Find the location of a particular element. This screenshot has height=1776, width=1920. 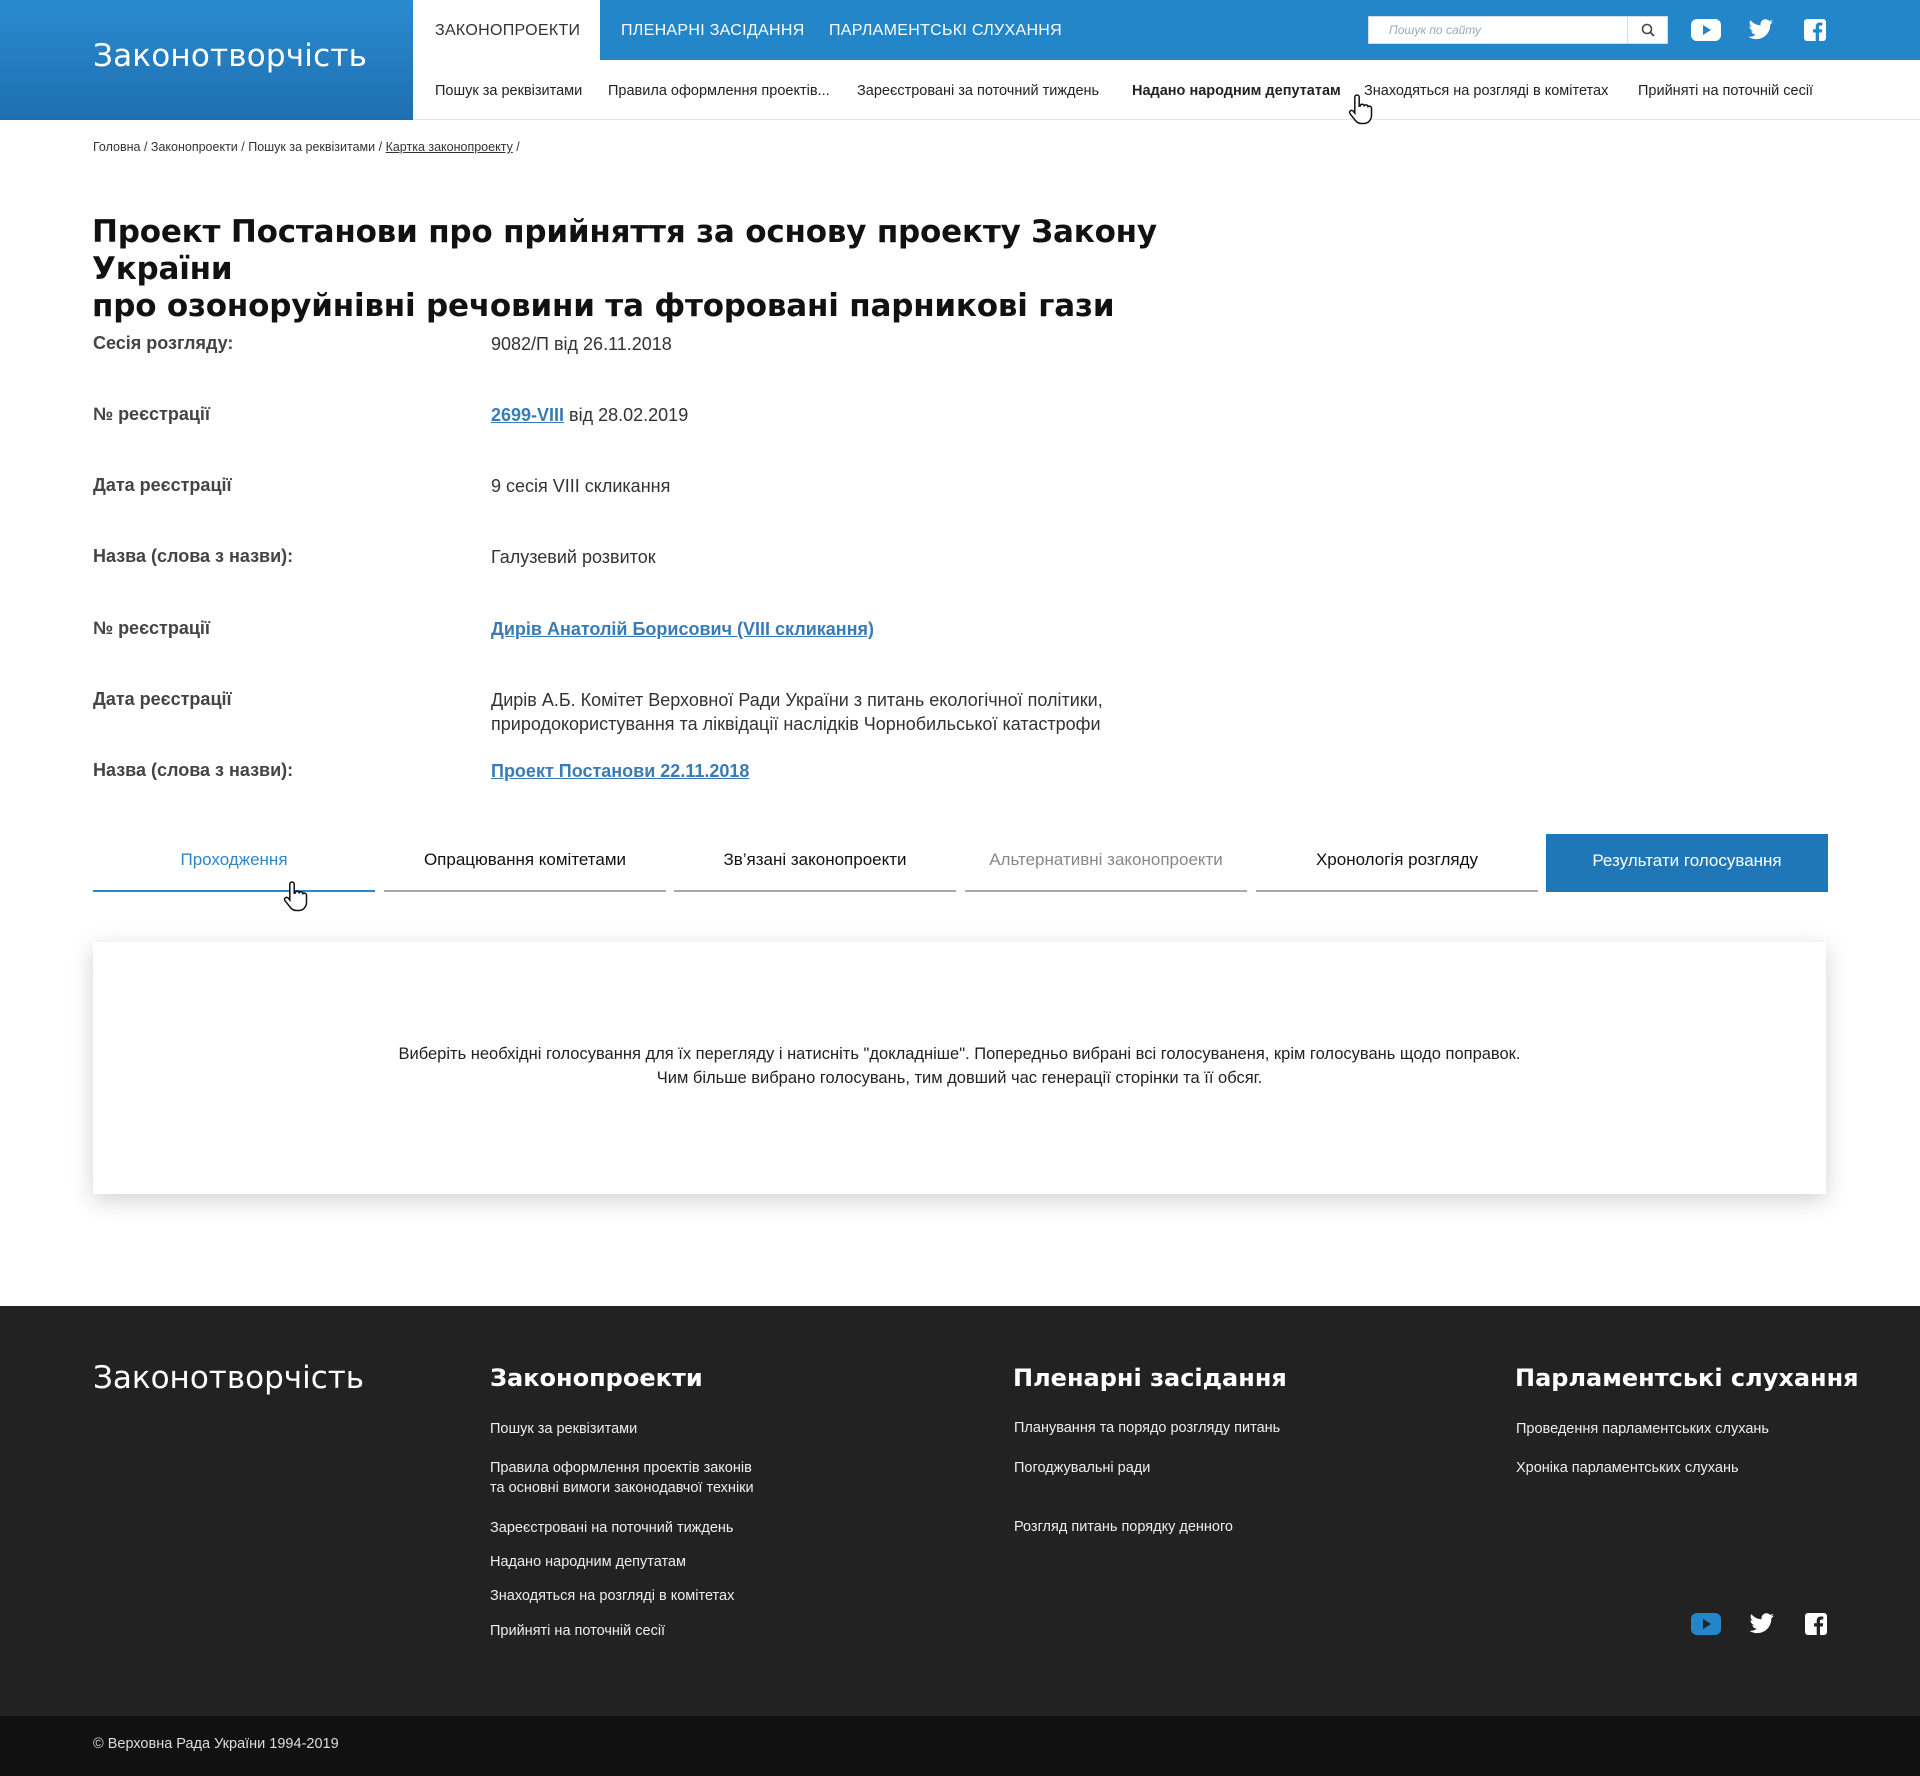

footer-heading-bills: Законопроекти is located at coordinates (596, 1378).